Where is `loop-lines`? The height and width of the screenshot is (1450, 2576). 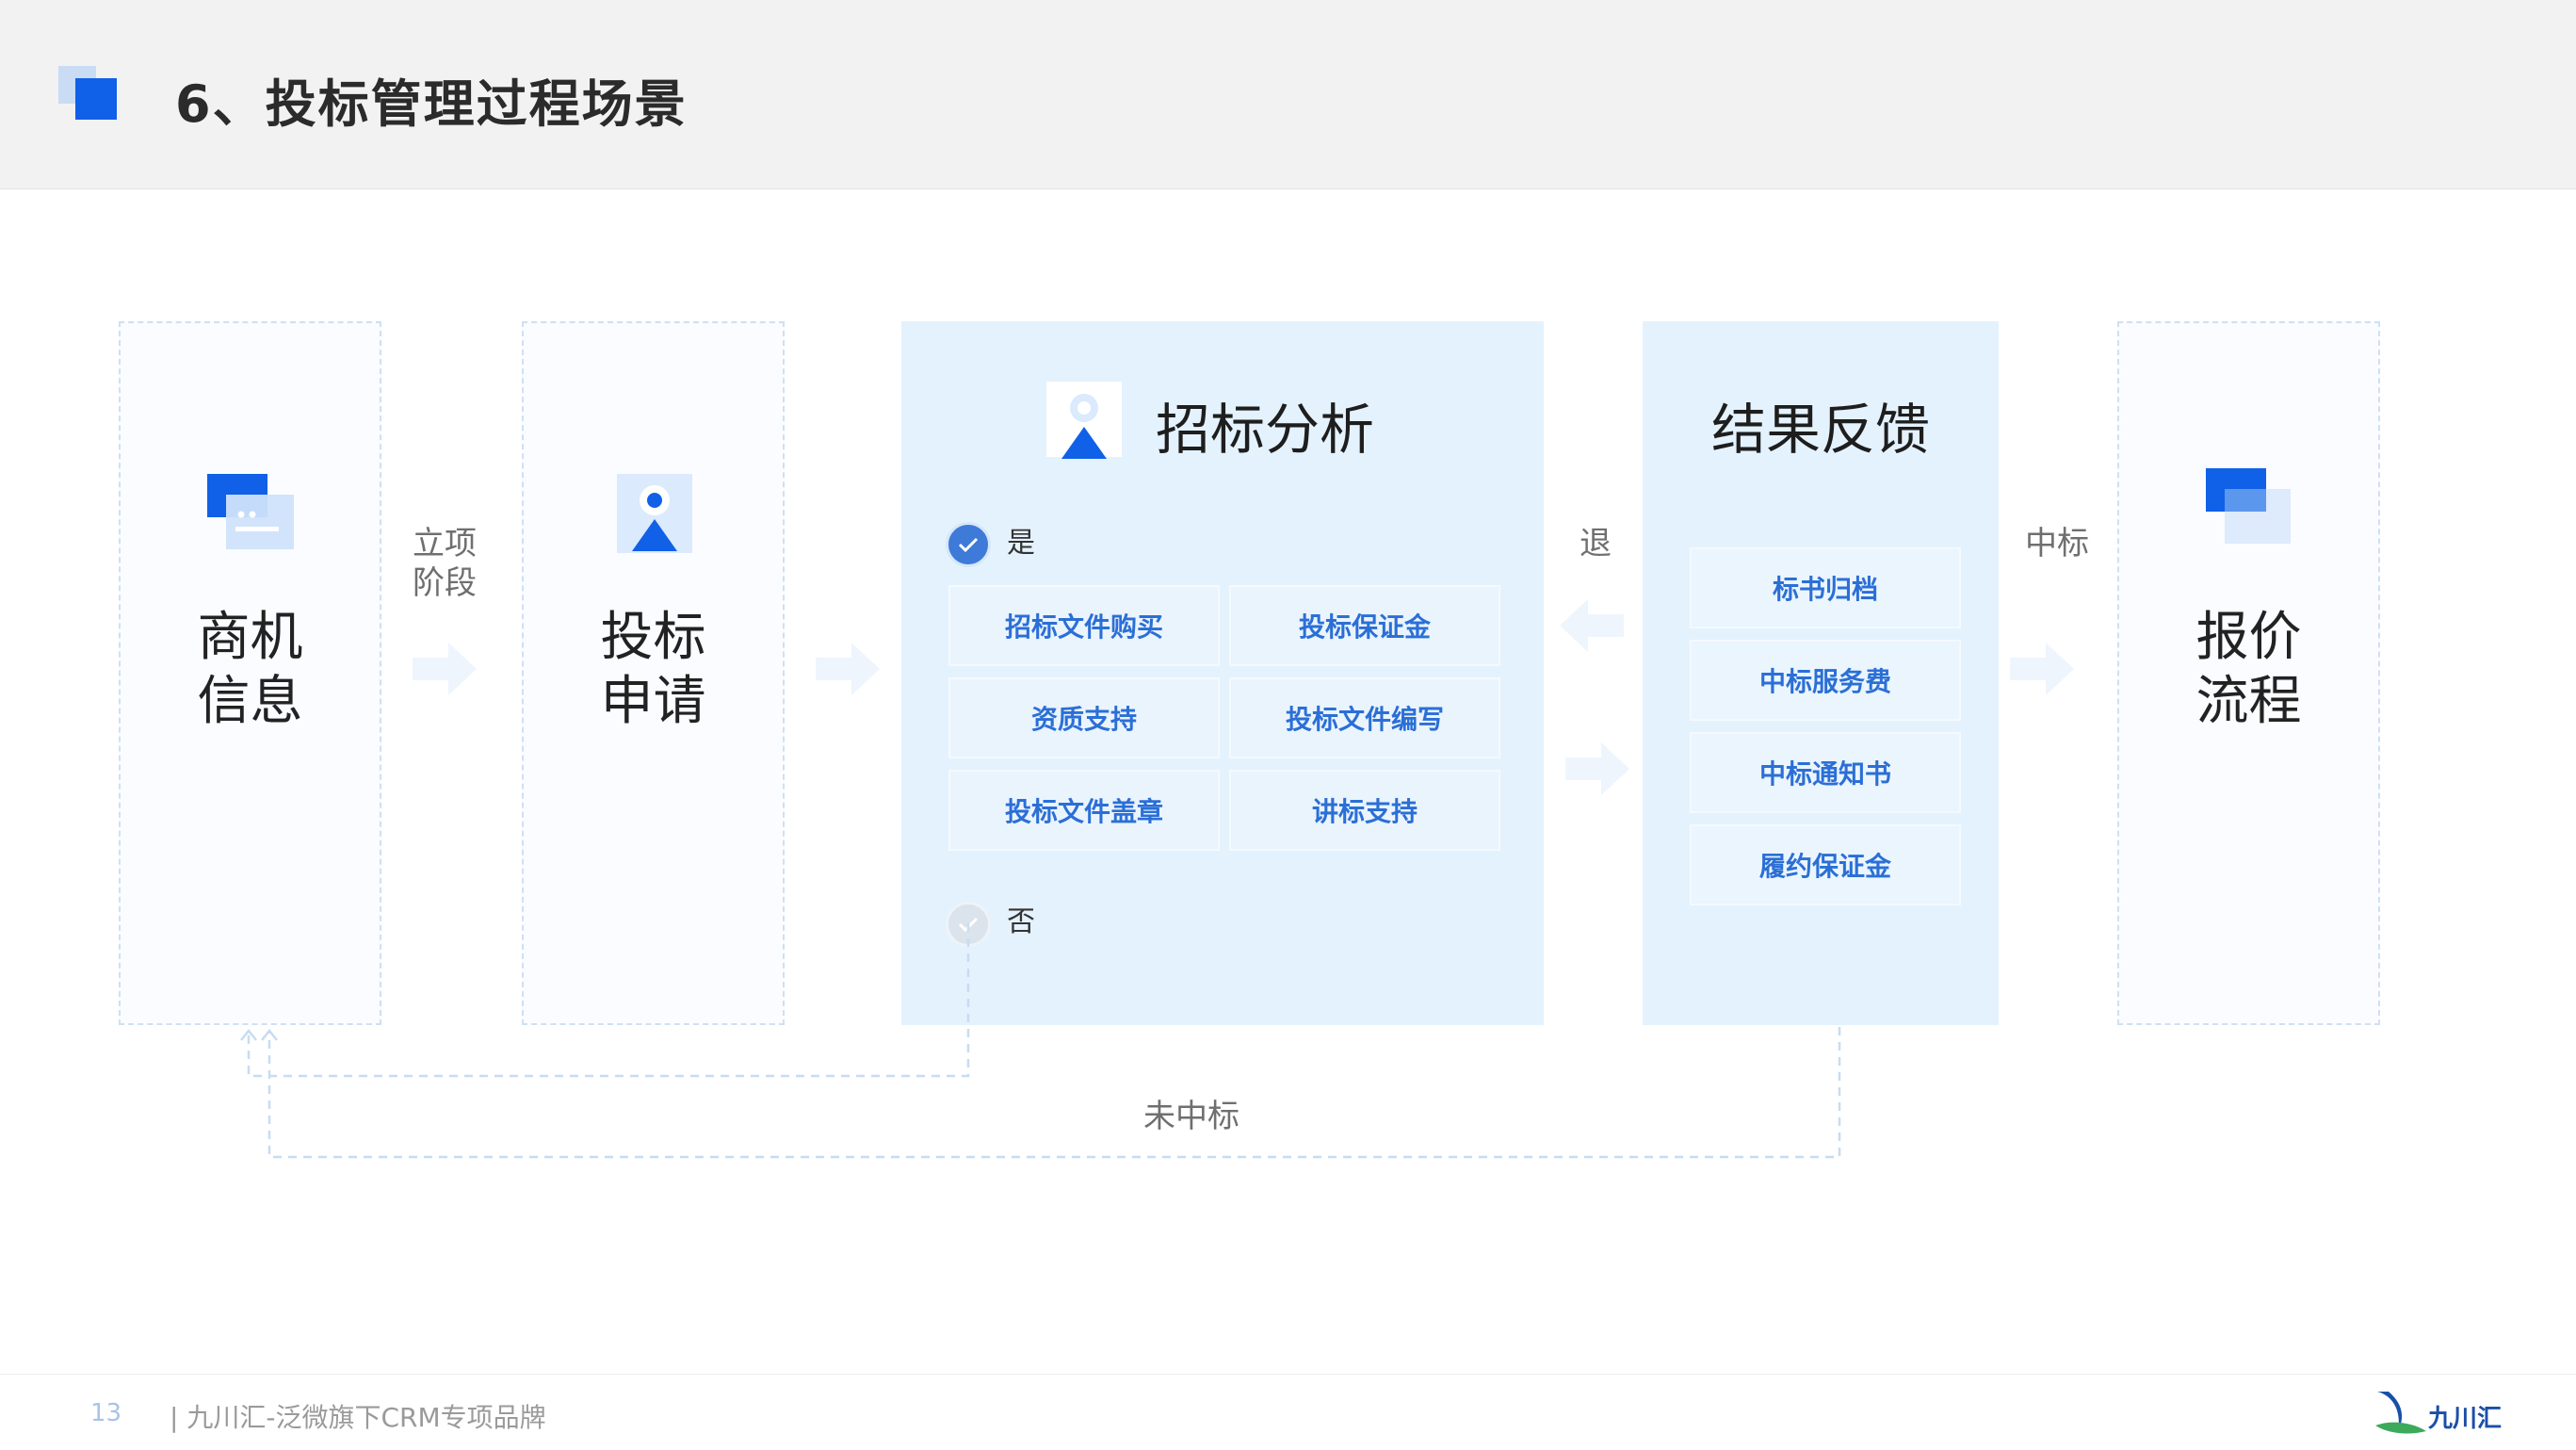 loop-lines is located at coordinates (1040, 1041).